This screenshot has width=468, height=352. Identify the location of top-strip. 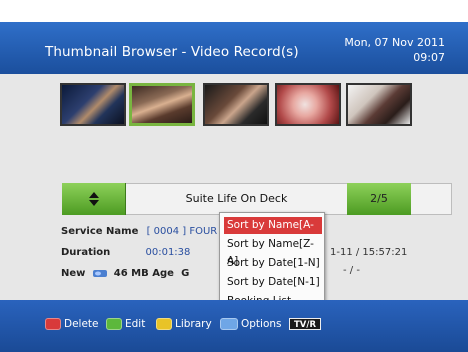
(234, 11).